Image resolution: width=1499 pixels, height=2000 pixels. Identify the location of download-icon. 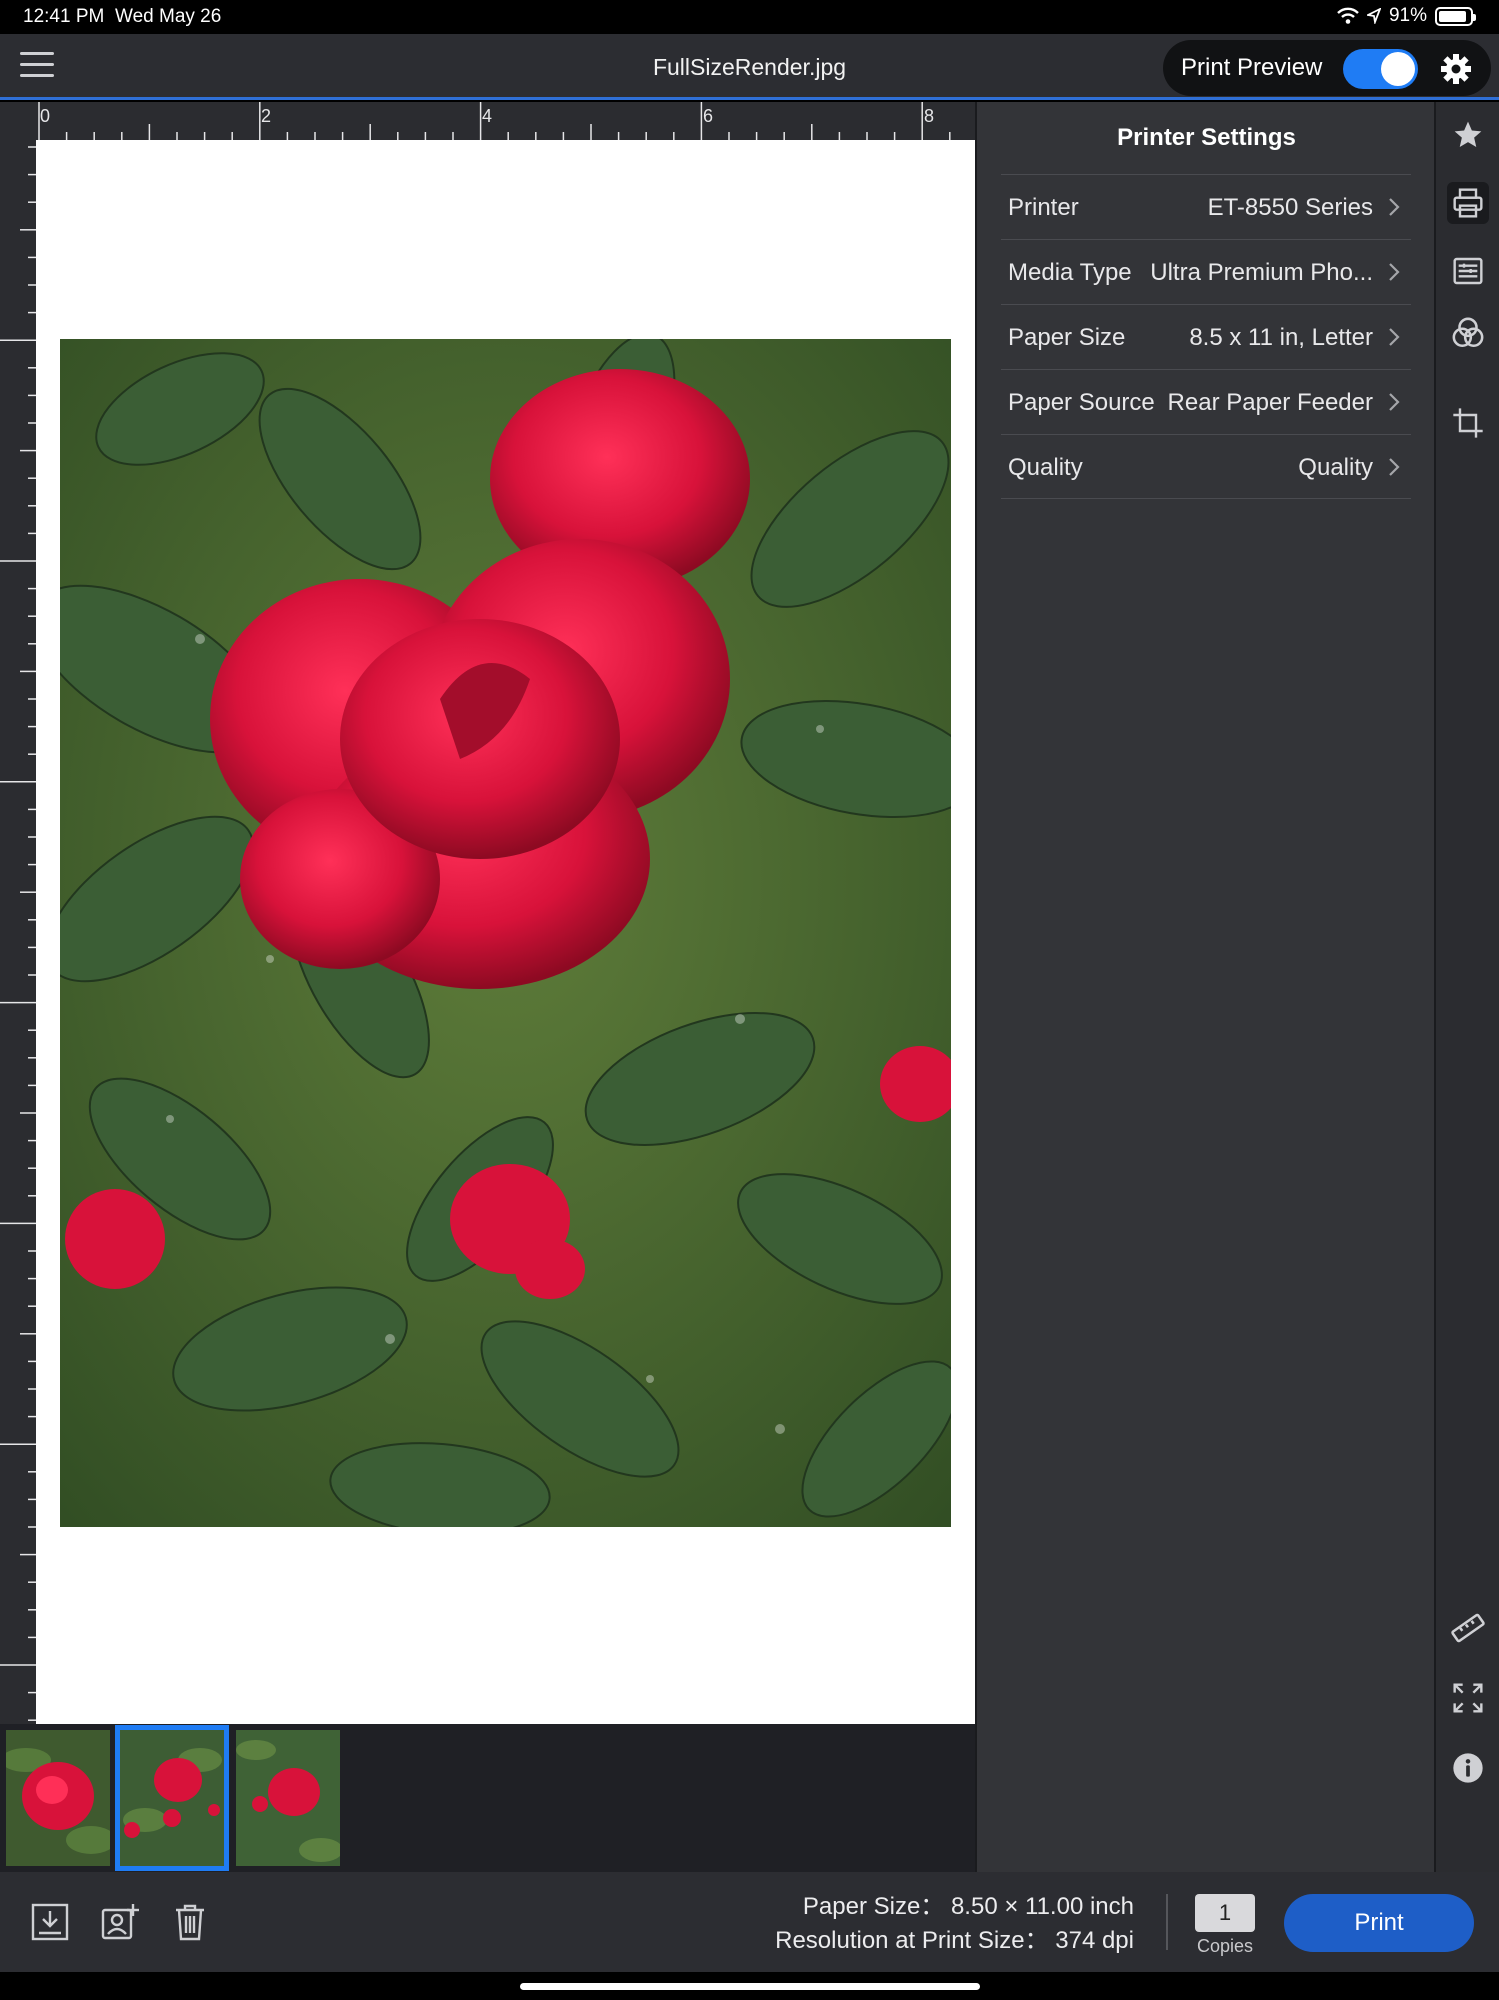
(50, 1922).